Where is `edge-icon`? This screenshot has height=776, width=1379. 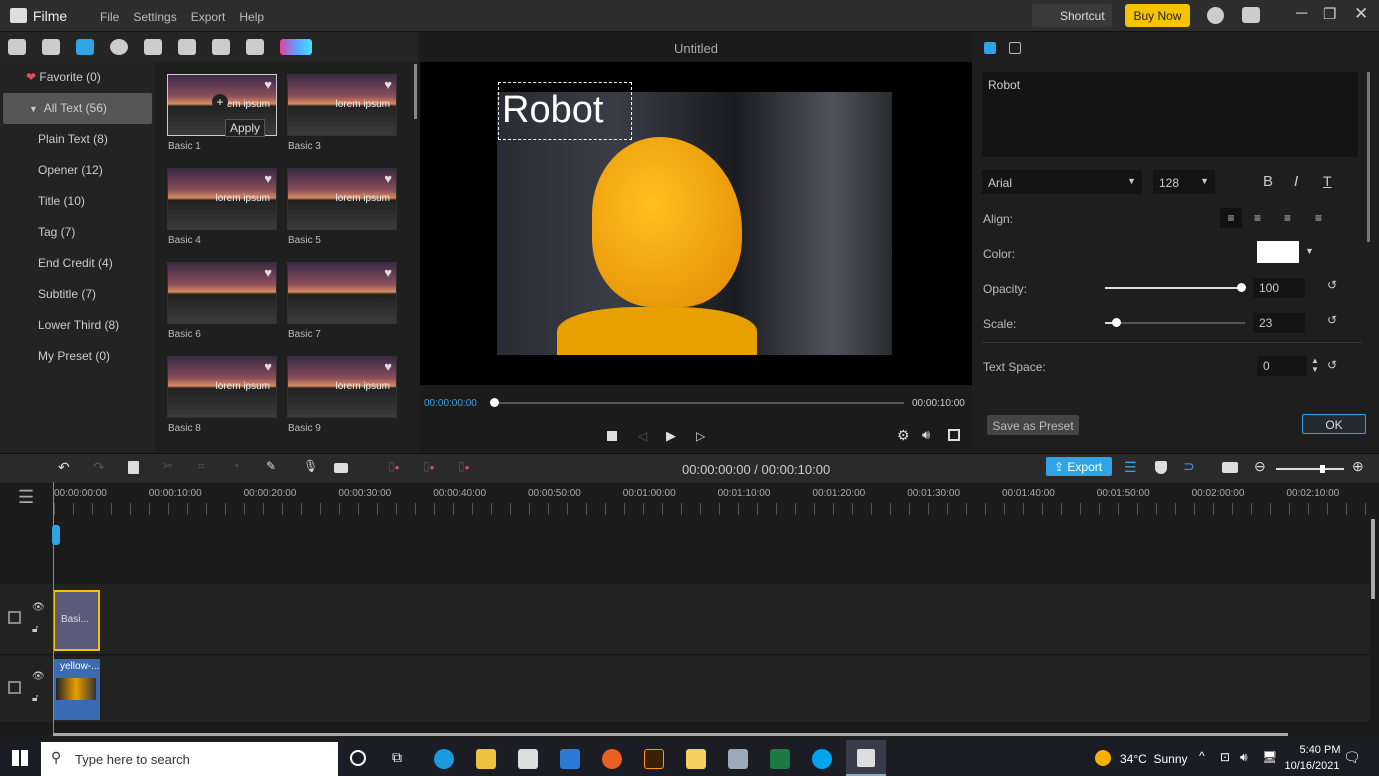
edge-icon is located at coordinates (444, 759).